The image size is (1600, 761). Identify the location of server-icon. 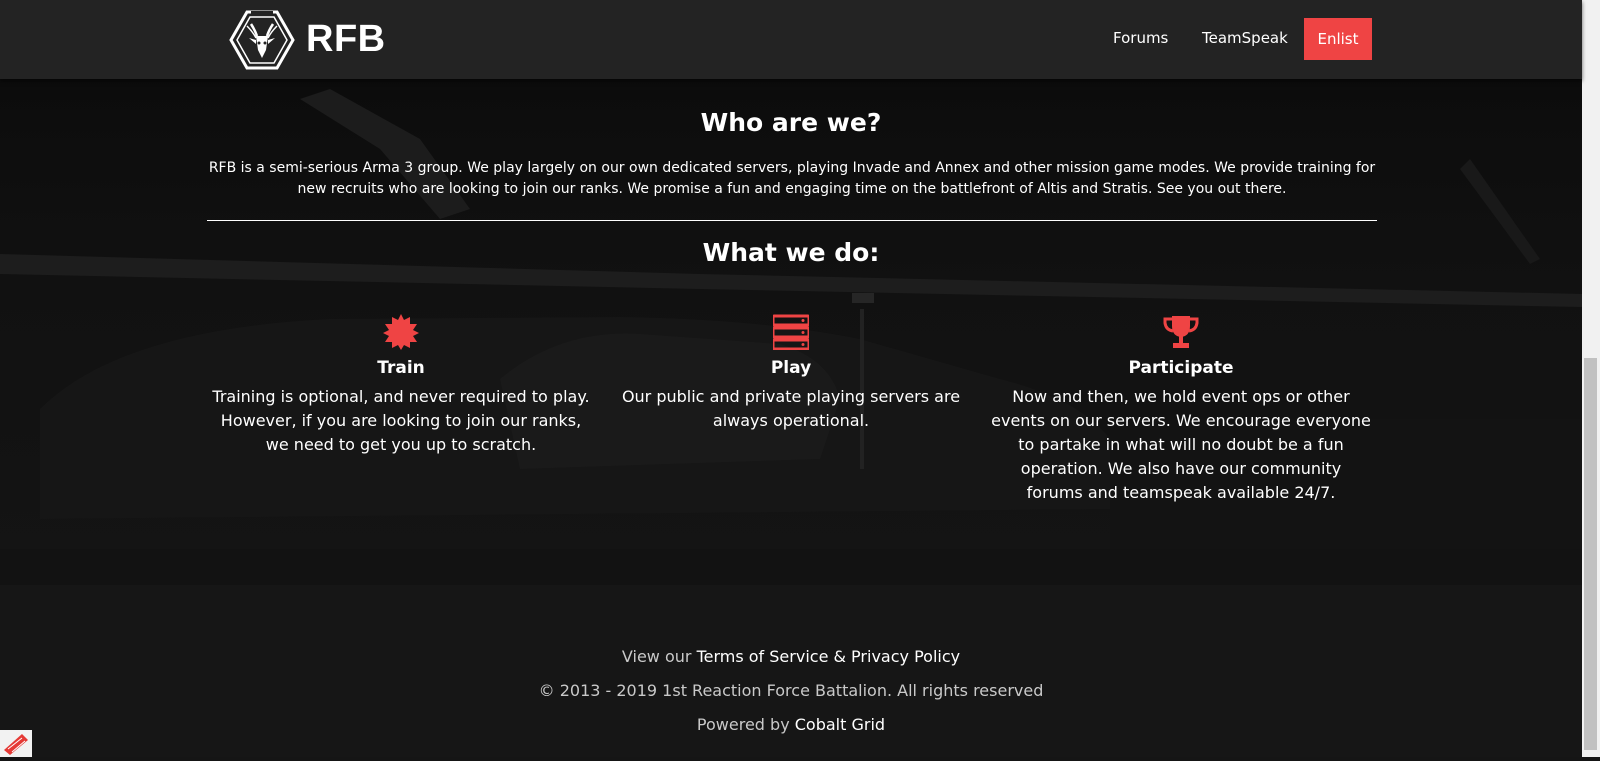
(791, 332).